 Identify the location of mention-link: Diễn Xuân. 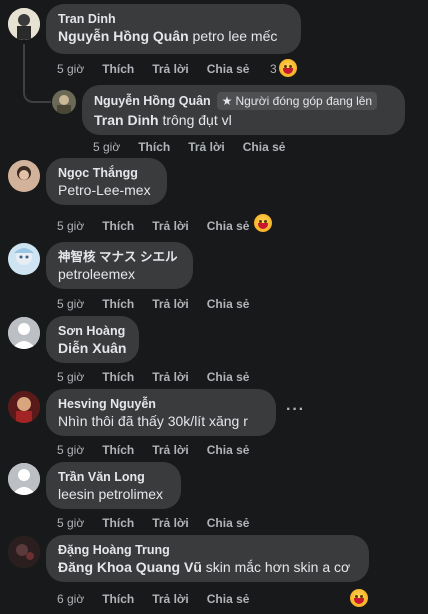
(92, 348).